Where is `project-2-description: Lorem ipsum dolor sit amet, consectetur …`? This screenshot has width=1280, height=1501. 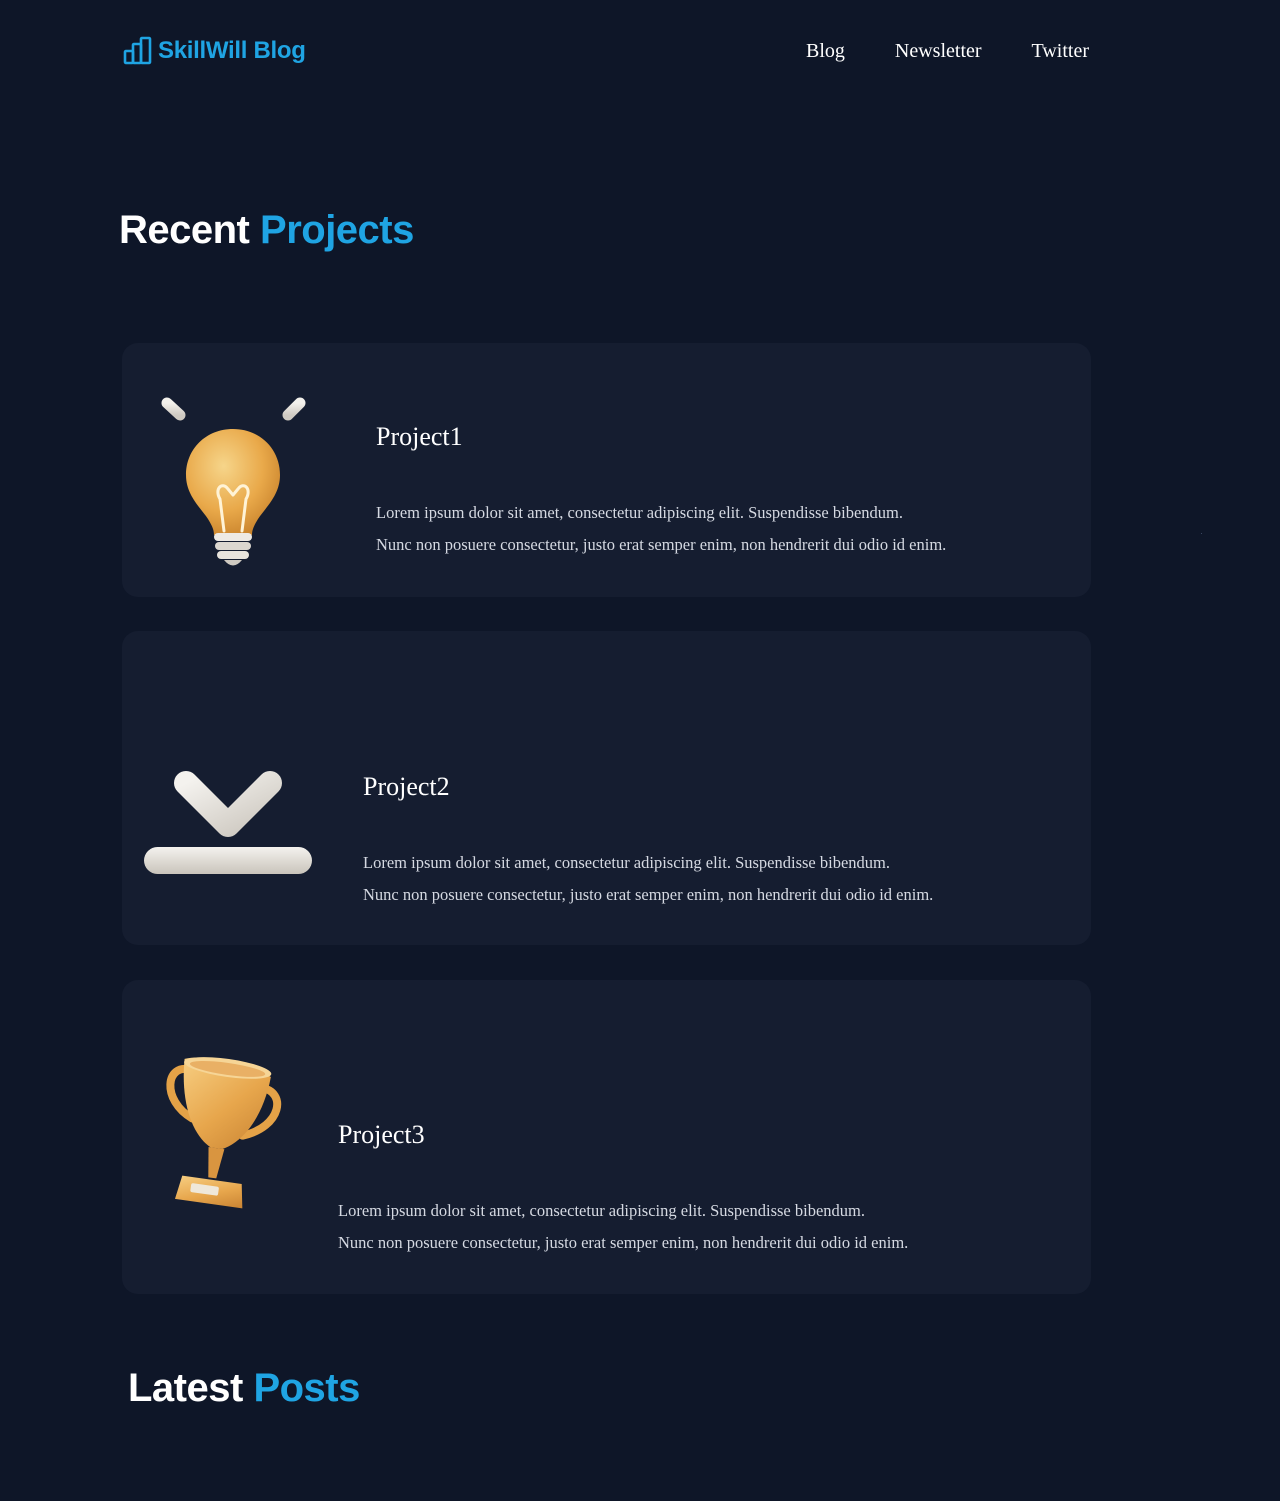
project-2-description: Lorem ipsum dolor sit amet, consectetur … is located at coordinates (648, 879).